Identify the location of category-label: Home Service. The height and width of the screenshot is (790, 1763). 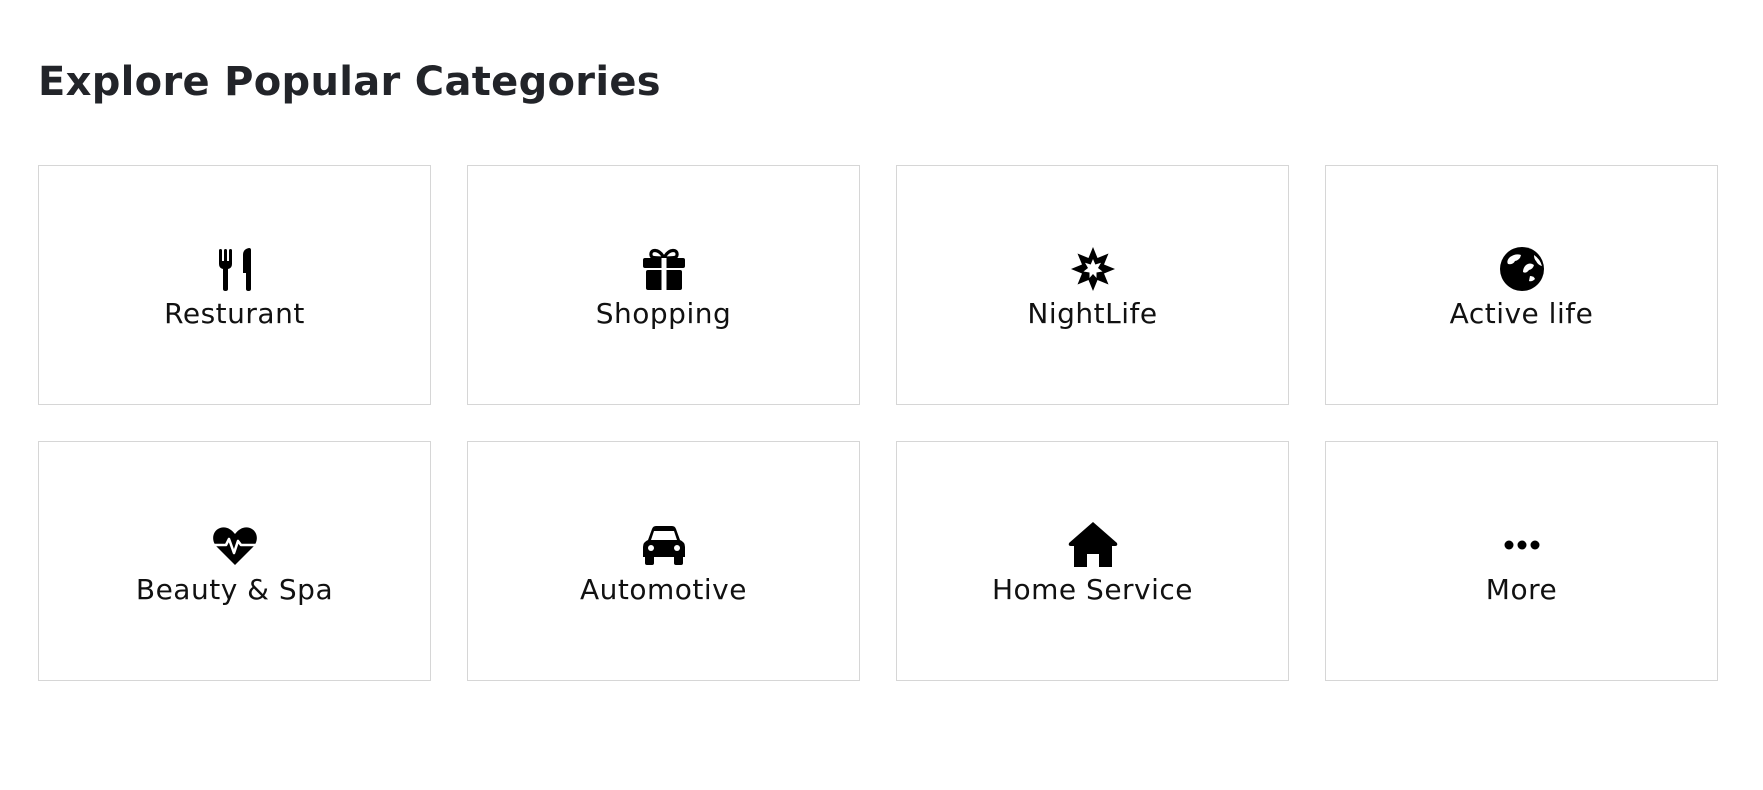
(1092, 590).